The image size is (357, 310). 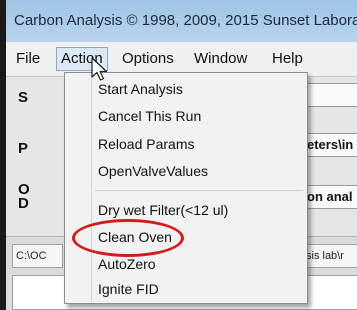 I want to click on params-path-field: eters\in, so click(x=329, y=145).